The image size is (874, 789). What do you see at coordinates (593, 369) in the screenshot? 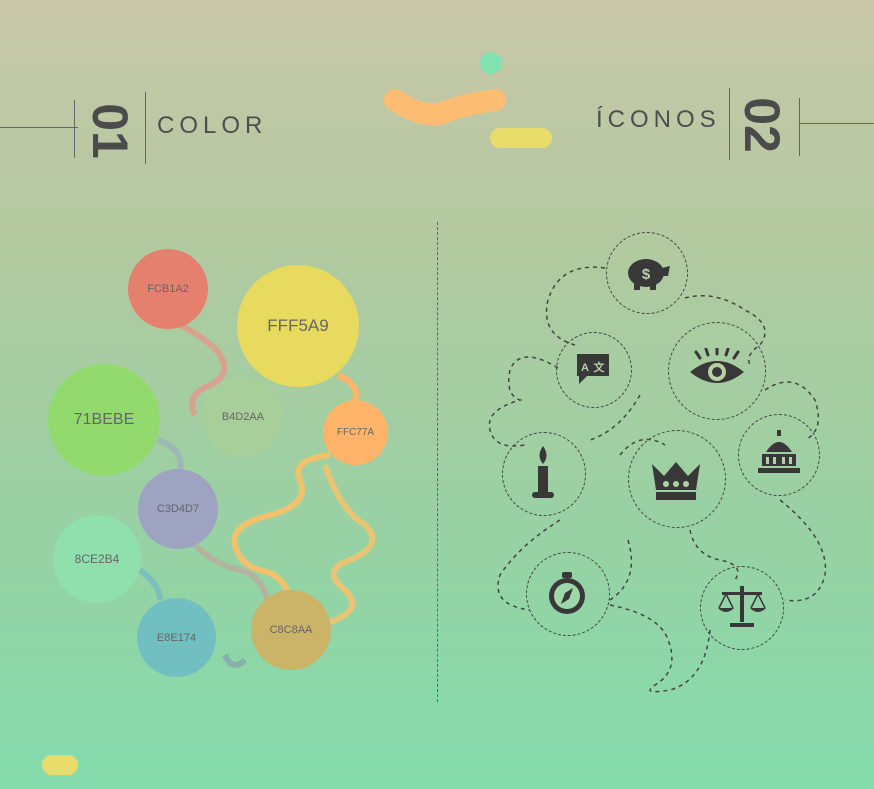
I see `translate-icon: A 文` at bounding box center [593, 369].